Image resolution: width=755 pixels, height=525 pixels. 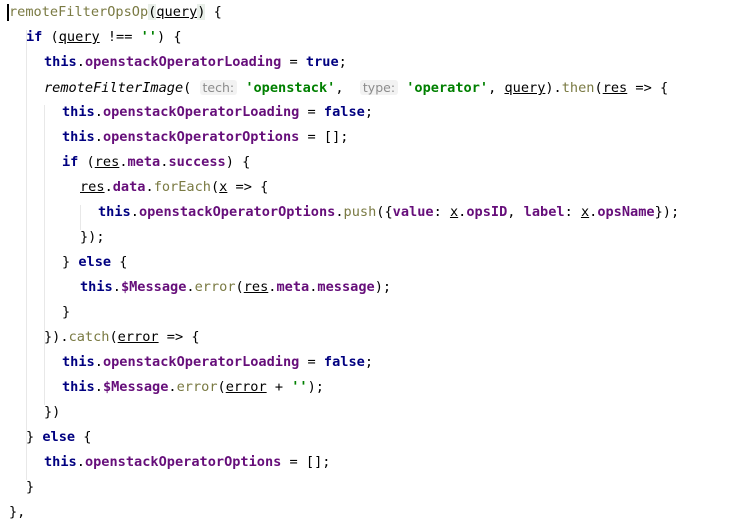 What do you see at coordinates (177, 12) in the screenshot?
I see `param-query: query` at bounding box center [177, 12].